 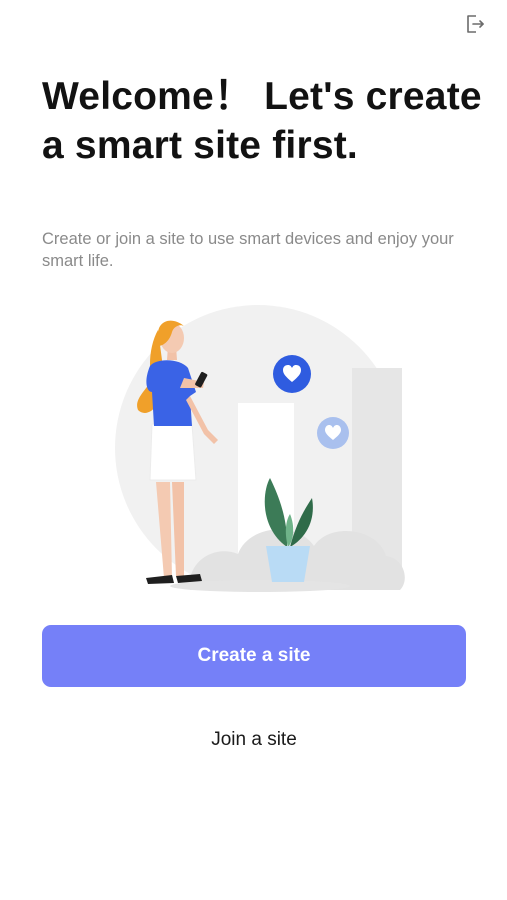 I want to click on logout-icon, so click(x=475, y=24).